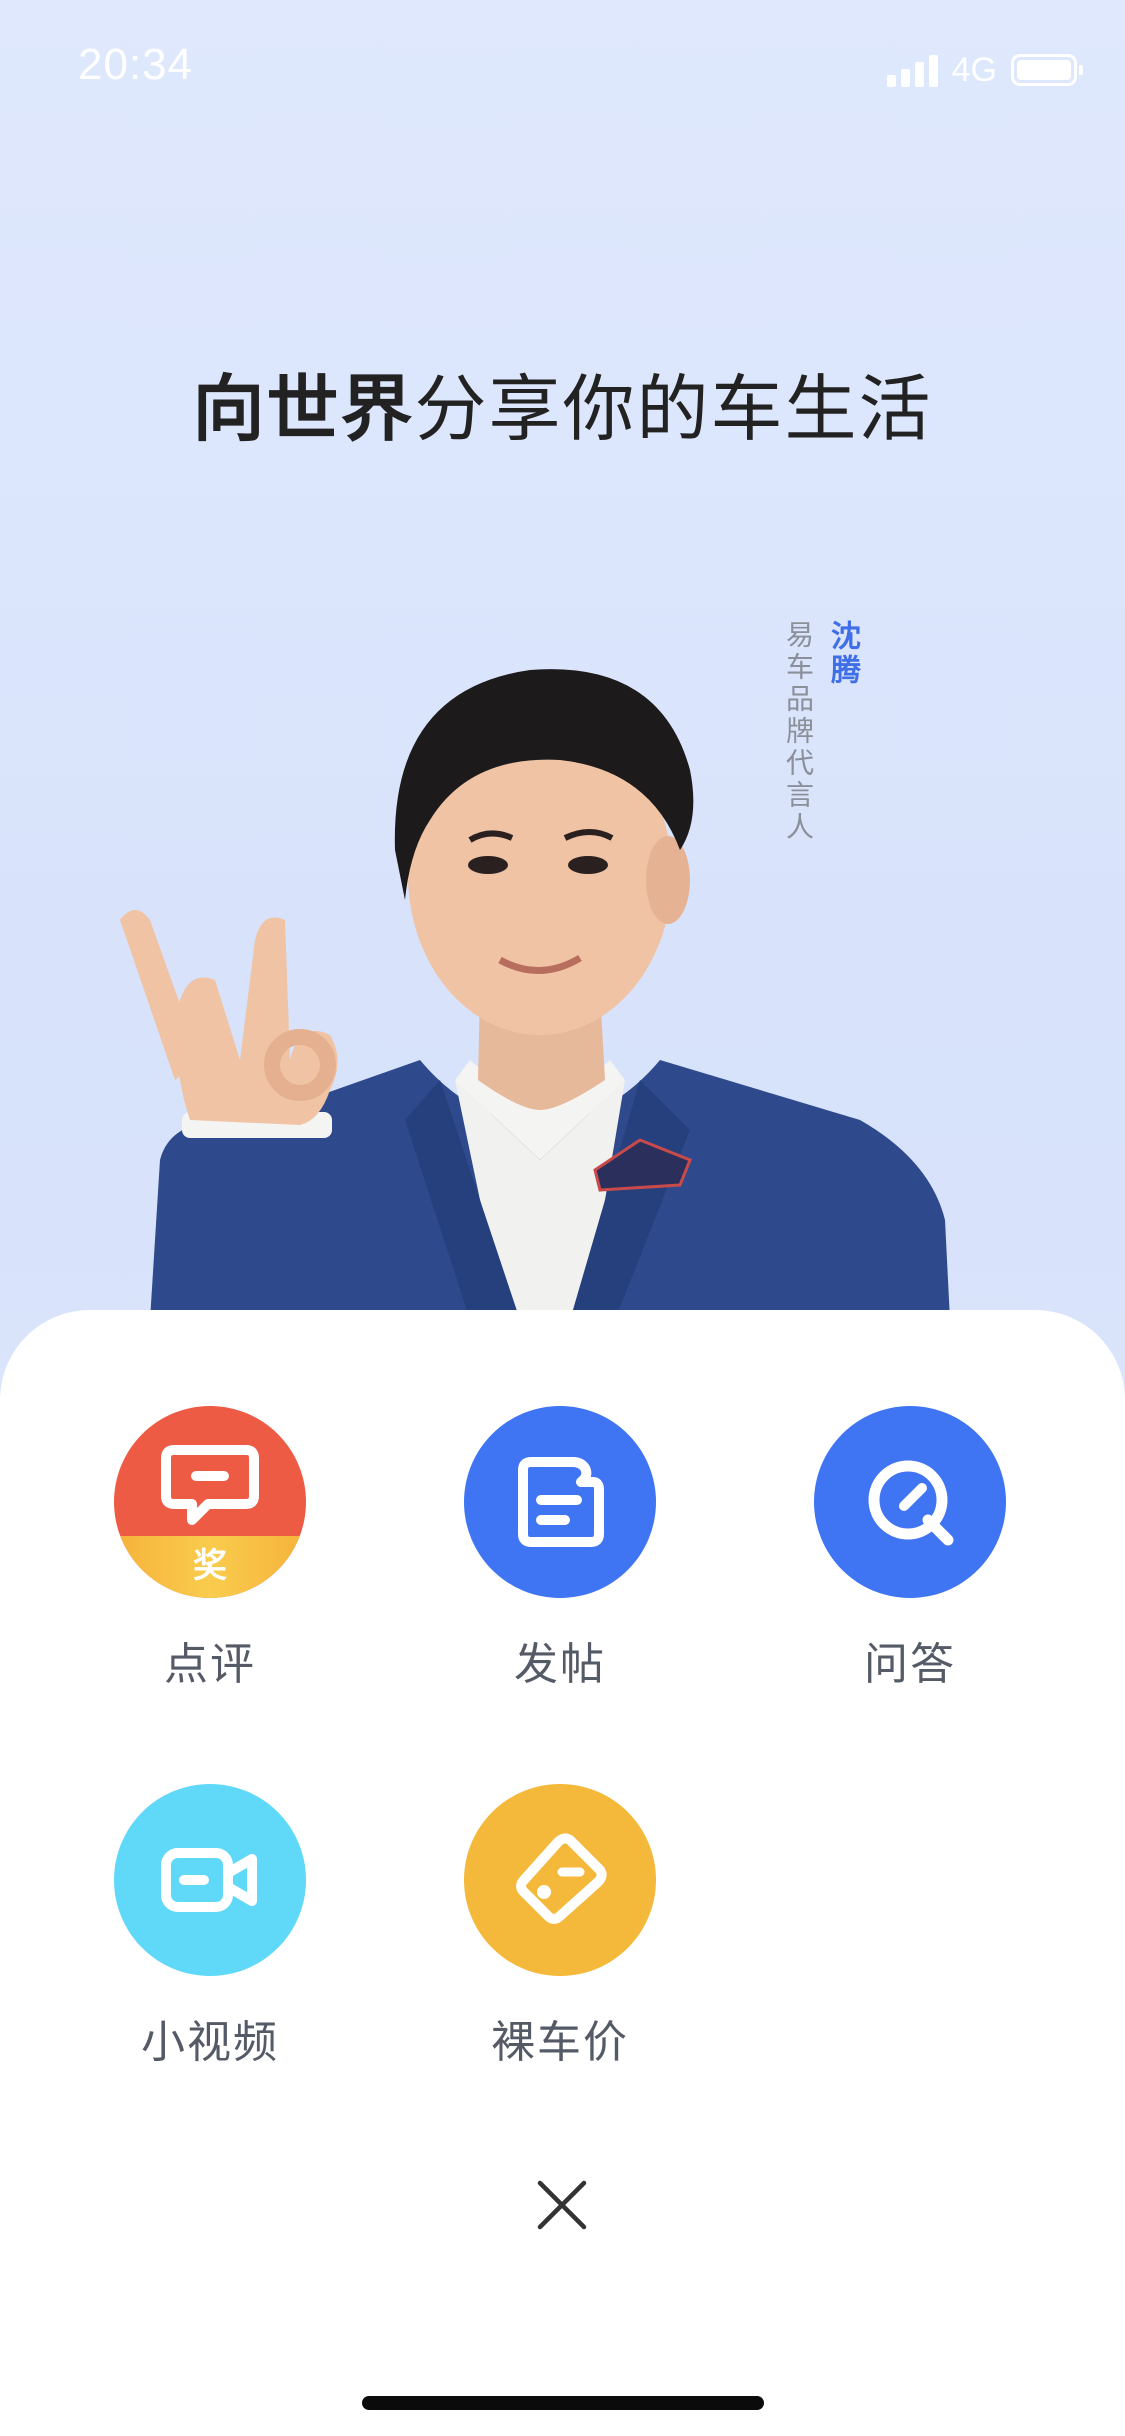 The height and width of the screenshot is (2436, 1125). Describe the element at coordinates (562, 66) in the screenshot. I see `status-bar: 20:34 4G` at that location.